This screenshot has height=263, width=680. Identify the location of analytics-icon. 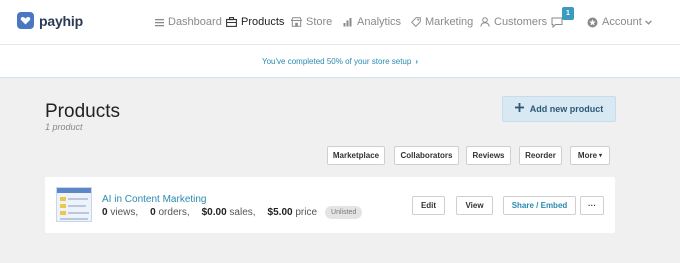
(348, 22).